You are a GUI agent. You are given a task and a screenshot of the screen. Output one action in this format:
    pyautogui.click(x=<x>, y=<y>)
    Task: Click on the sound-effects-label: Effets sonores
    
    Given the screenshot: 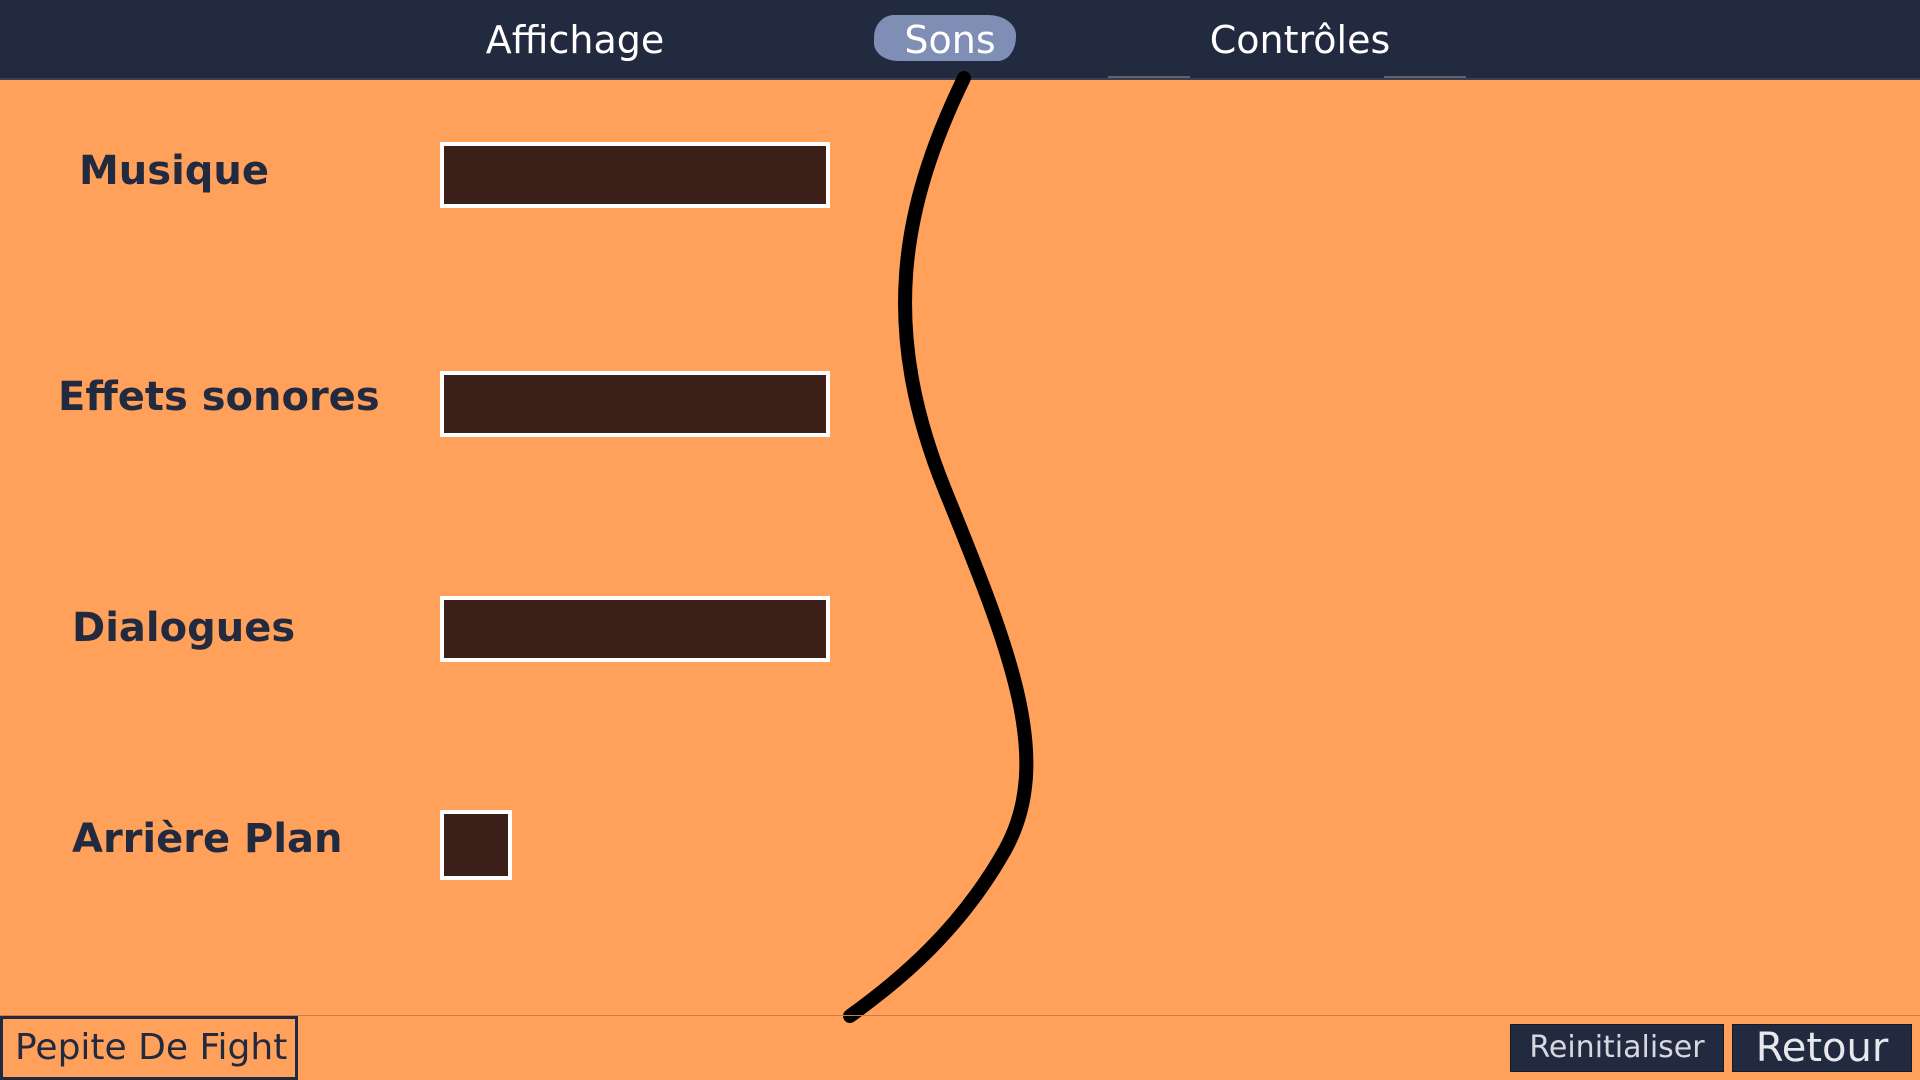 What is the action you would take?
    pyautogui.click(x=219, y=397)
    